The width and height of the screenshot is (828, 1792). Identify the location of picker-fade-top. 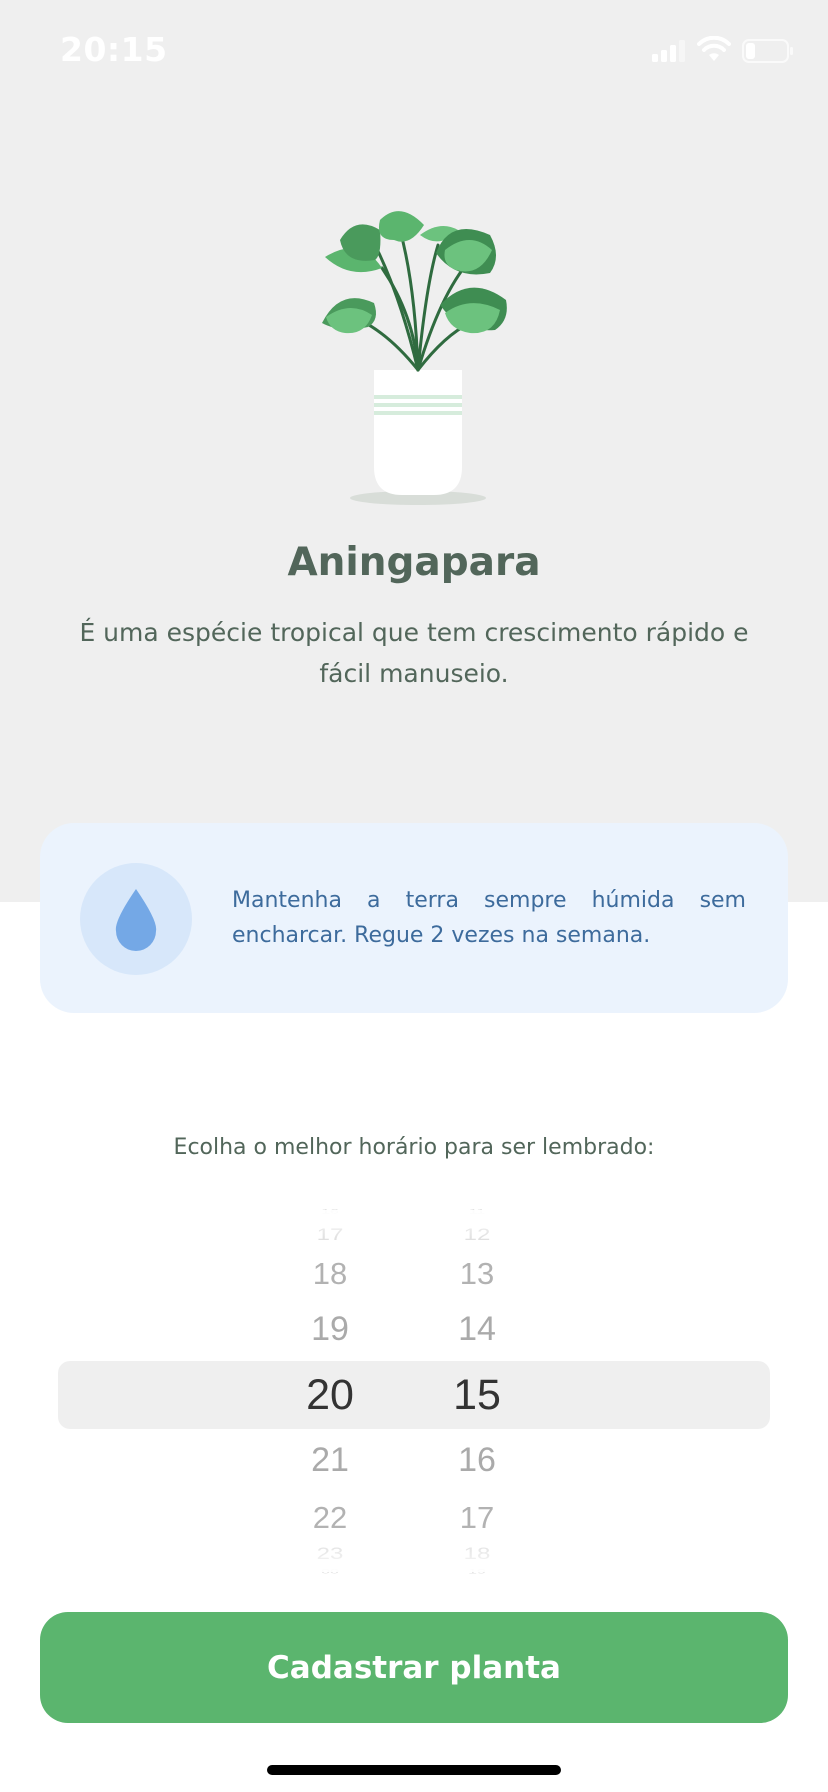
(414, 1233).